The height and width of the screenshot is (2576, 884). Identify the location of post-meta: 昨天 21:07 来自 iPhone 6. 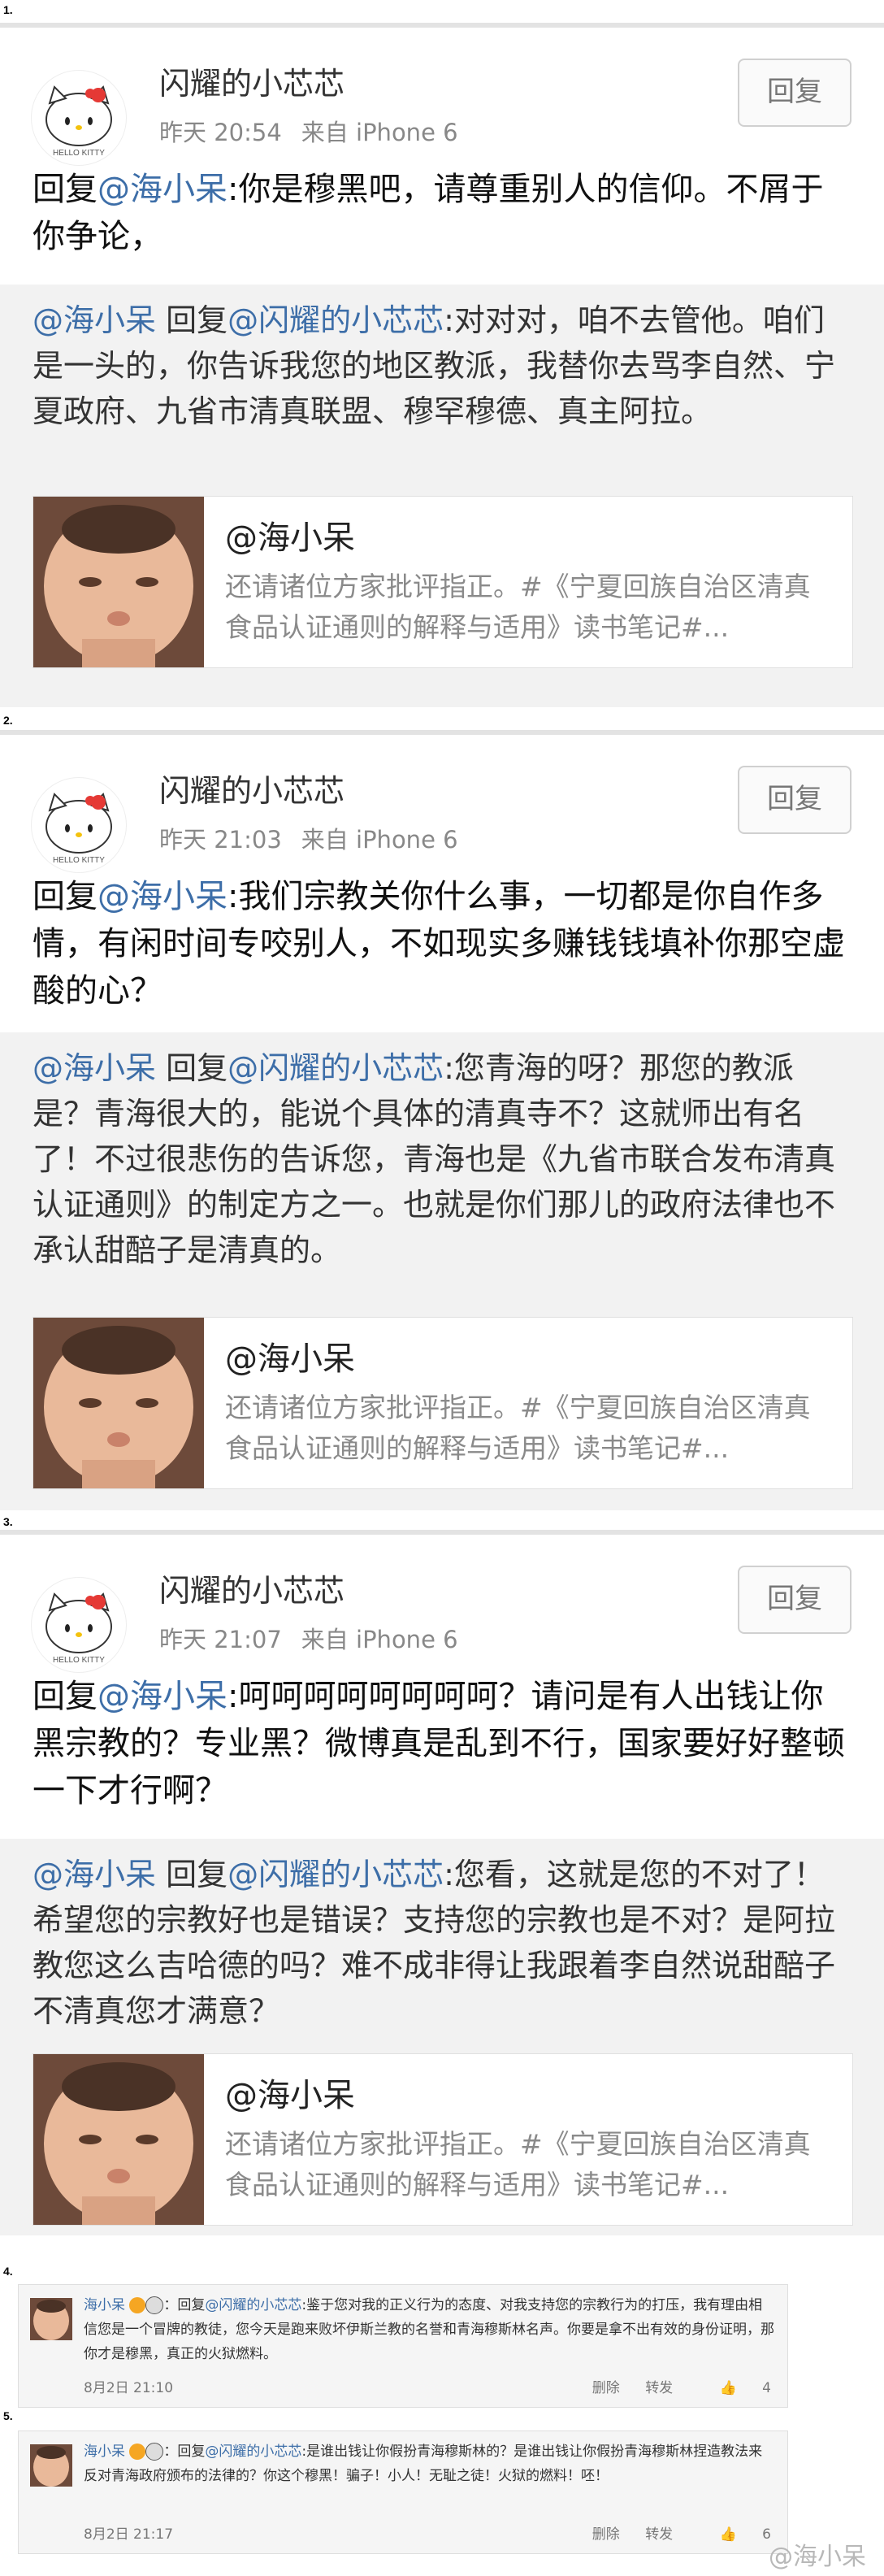
(318, 1638).